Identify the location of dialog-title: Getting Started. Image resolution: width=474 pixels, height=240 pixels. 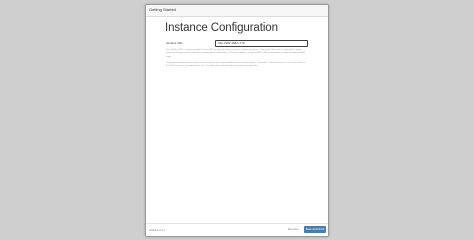
(162, 9).